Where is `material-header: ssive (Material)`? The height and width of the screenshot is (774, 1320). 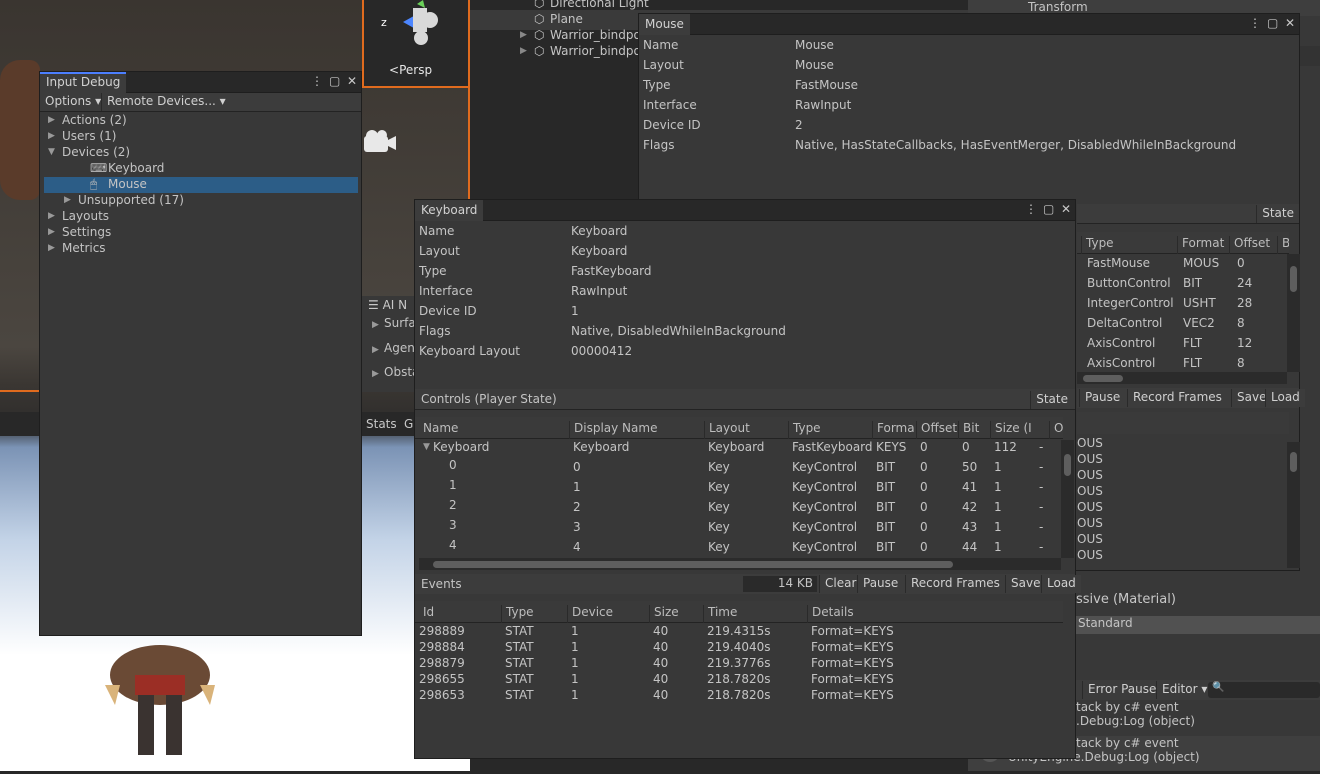
material-header: ssive (Material) is located at coordinates (1198, 602).